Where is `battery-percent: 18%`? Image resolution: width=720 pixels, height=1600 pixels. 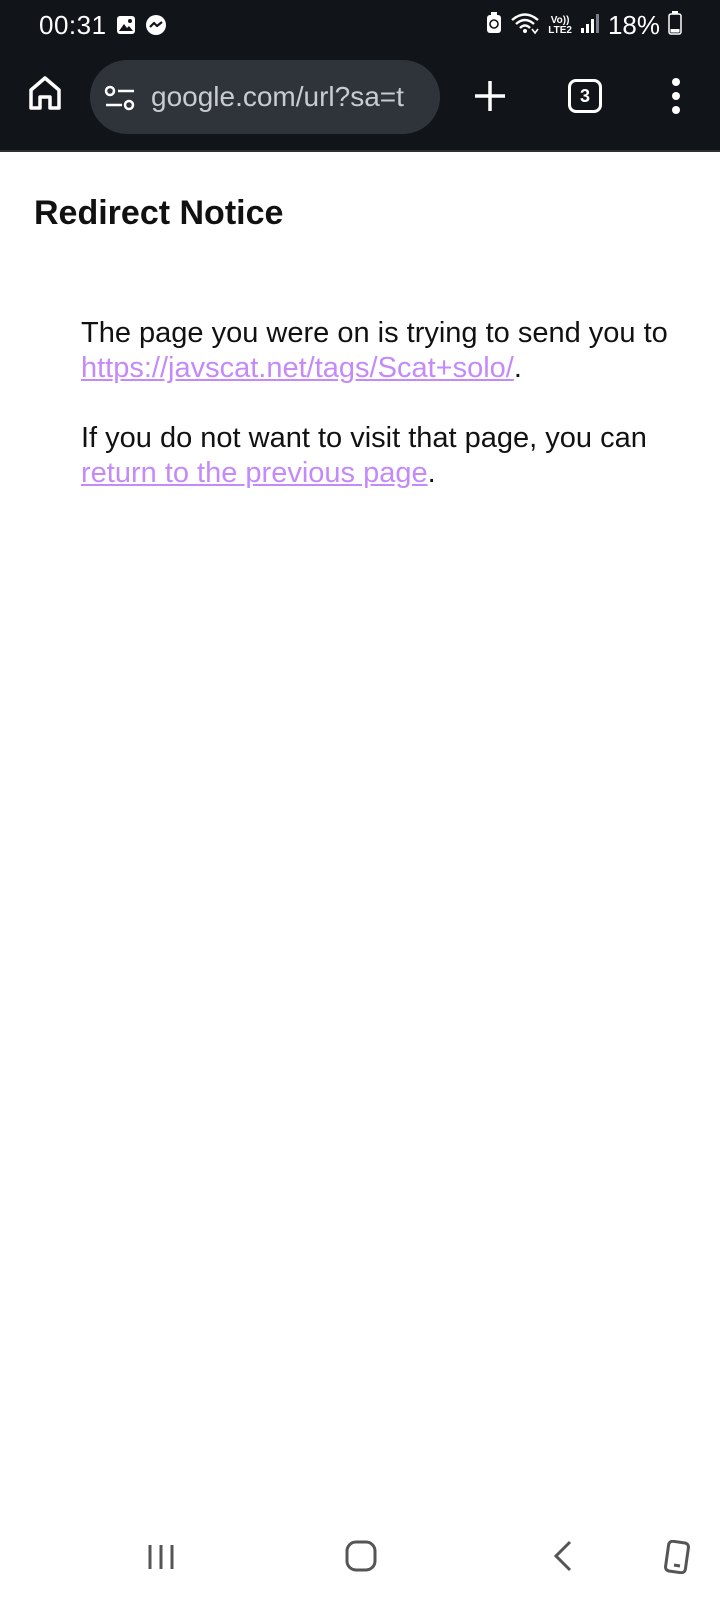 battery-percent: 18% is located at coordinates (633, 25).